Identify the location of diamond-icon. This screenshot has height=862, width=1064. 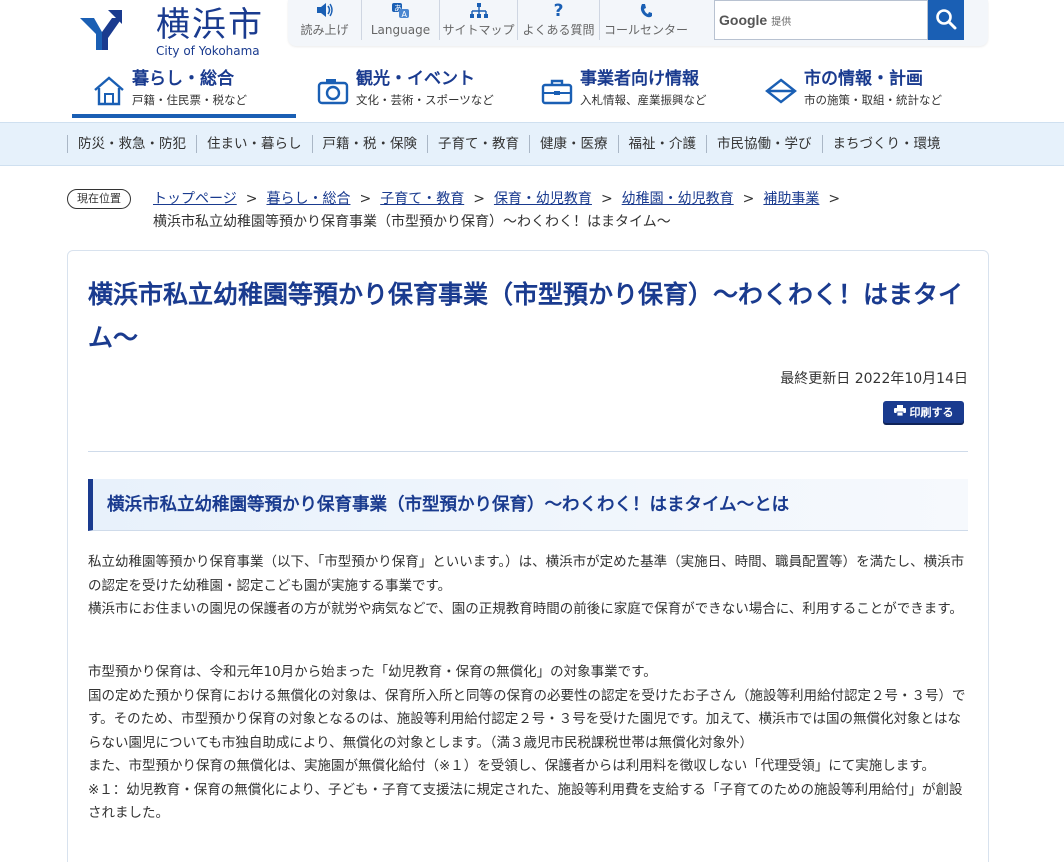
(781, 91).